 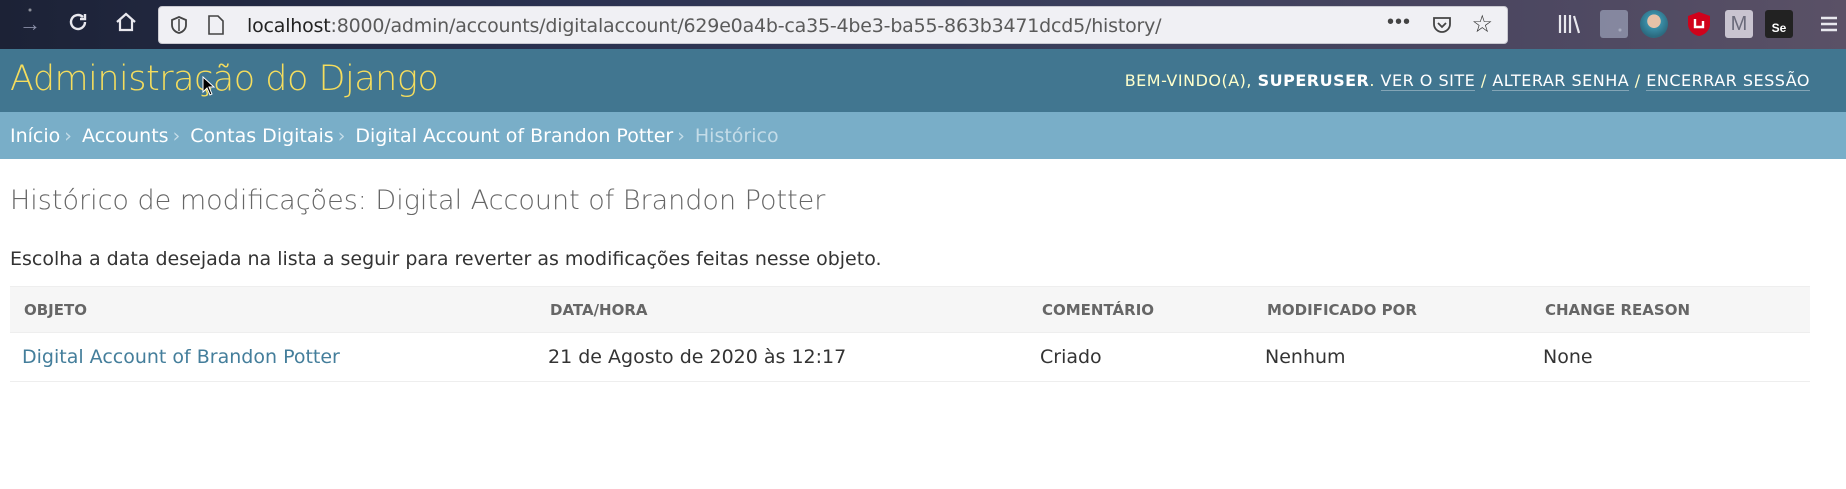 I want to click on view-site-link: Ver o site, so click(x=1428, y=81).